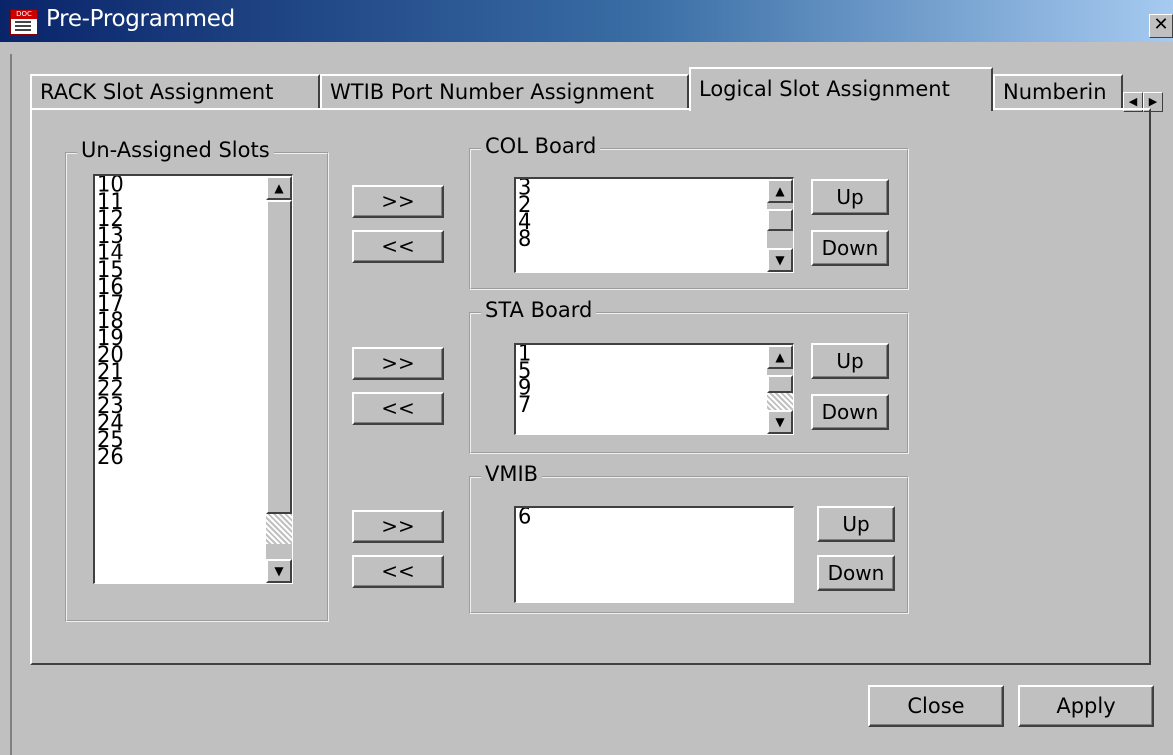  Describe the element at coordinates (24, 22) in the screenshot. I see `app-doc-icon: DOC` at that location.